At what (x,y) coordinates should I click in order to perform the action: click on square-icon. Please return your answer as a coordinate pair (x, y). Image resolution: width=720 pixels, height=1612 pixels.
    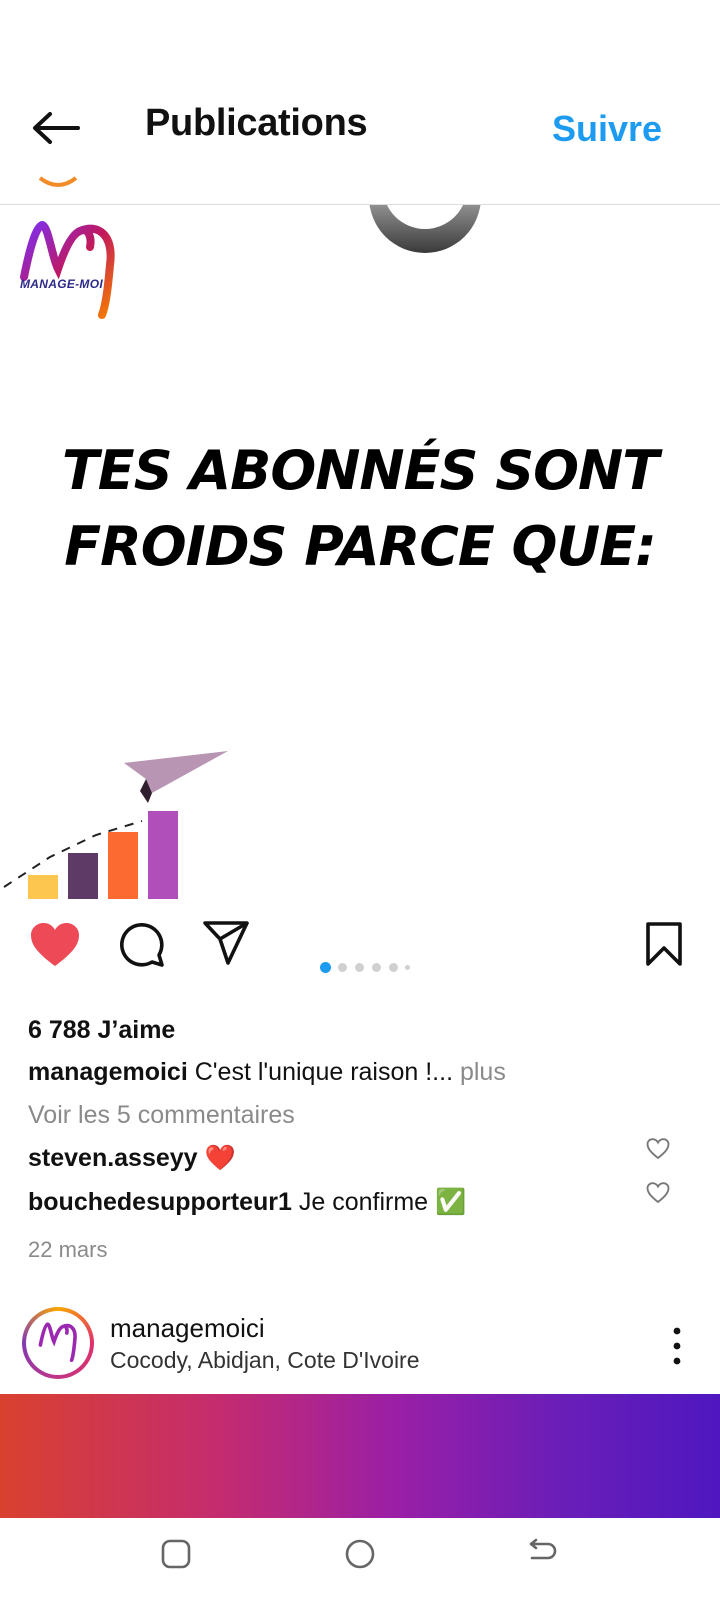
    Looking at the image, I should click on (176, 1554).